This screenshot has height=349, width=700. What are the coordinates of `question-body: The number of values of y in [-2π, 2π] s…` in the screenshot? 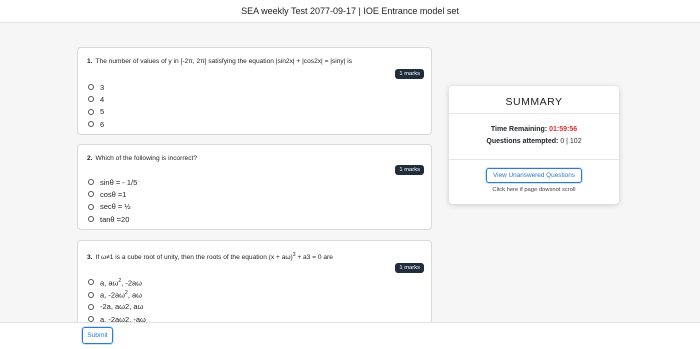 It's located at (224, 61).